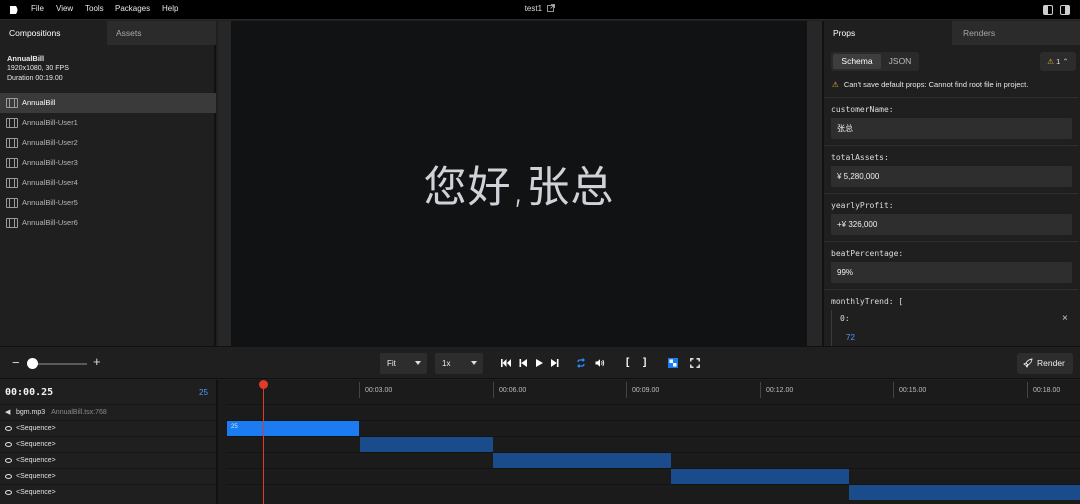 The width and height of the screenshot is (1080, 504). What do you see at coordinates (203, 392) in the screenshot?
I see `current-frame: 25` at bounding box center [203, 392].